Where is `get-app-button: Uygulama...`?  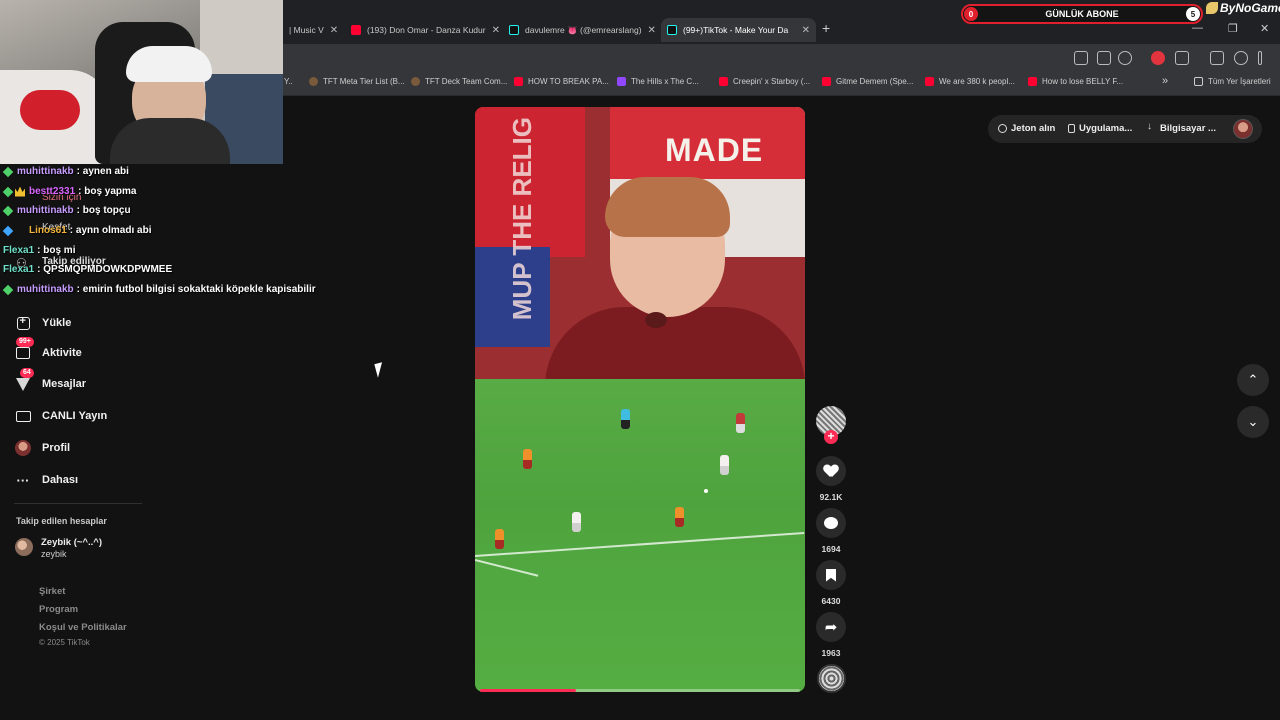 get-app-button: Uygulama... is located at coordinates (1100, 128).